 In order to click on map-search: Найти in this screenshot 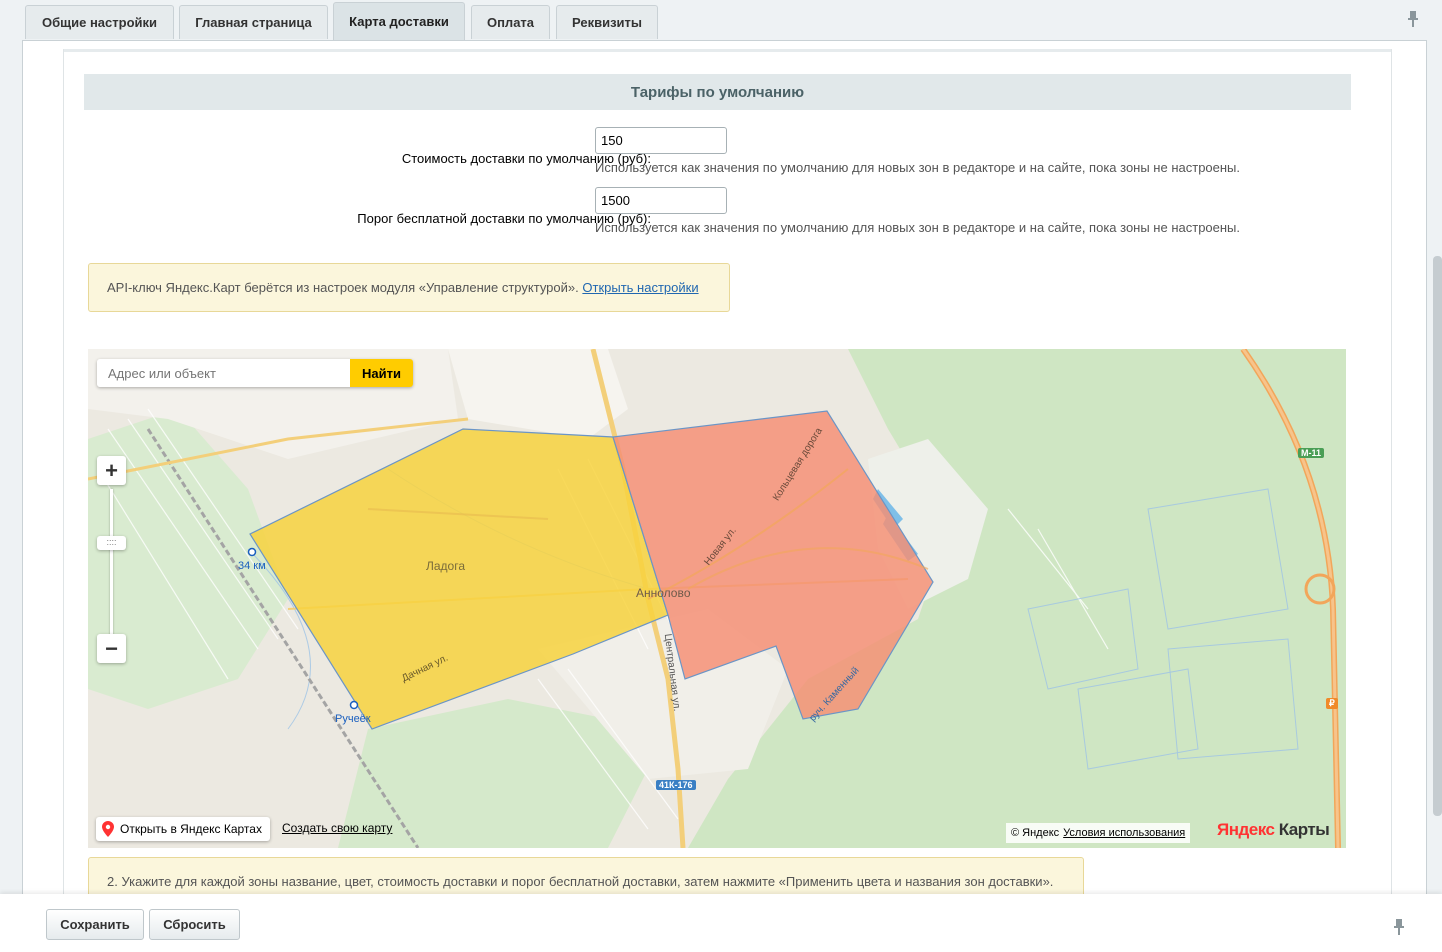, I will do `click(255, 373)`.